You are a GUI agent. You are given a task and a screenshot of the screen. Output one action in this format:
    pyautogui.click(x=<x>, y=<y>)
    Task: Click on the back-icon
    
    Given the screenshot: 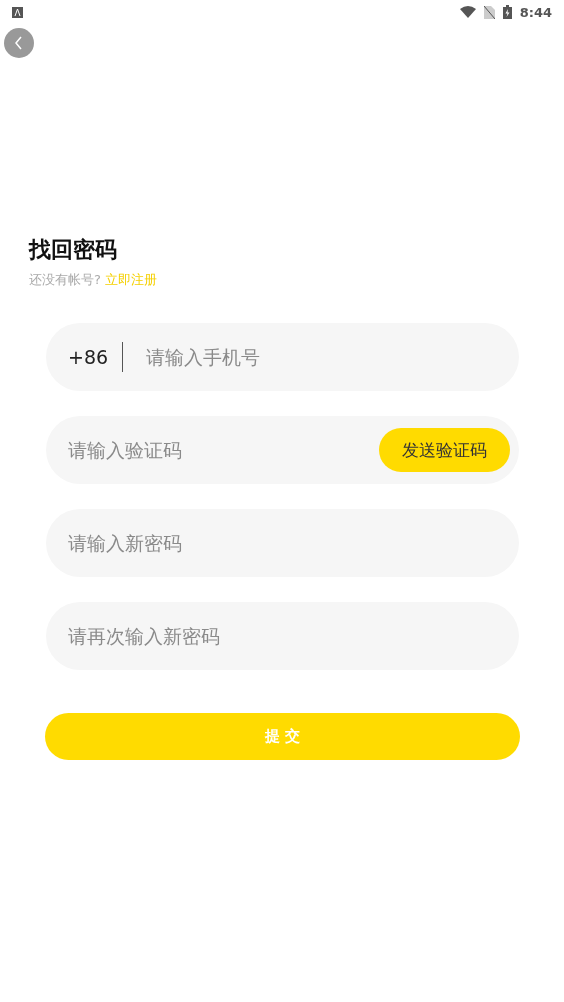 What is the action you would take?
    pyautogui.click(x=19, y=43)
    